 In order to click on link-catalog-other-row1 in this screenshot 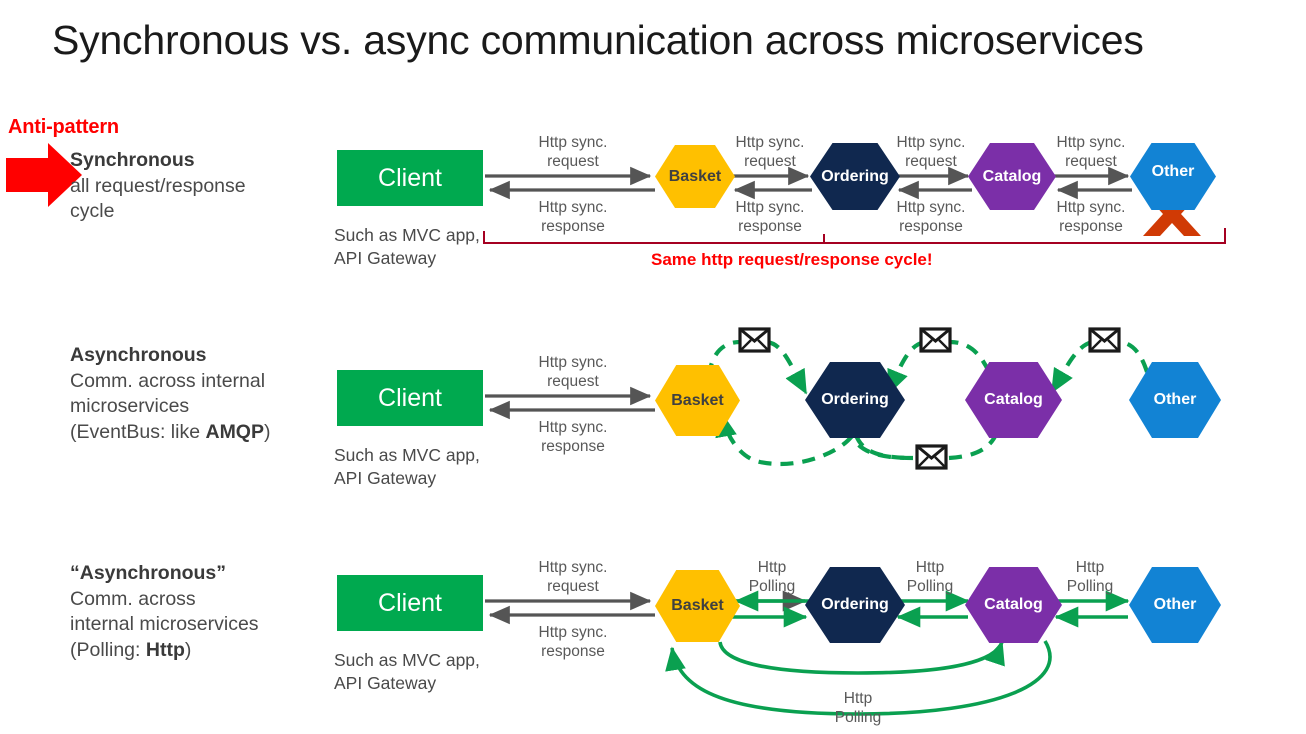, I will do `click(1093, 183)`.